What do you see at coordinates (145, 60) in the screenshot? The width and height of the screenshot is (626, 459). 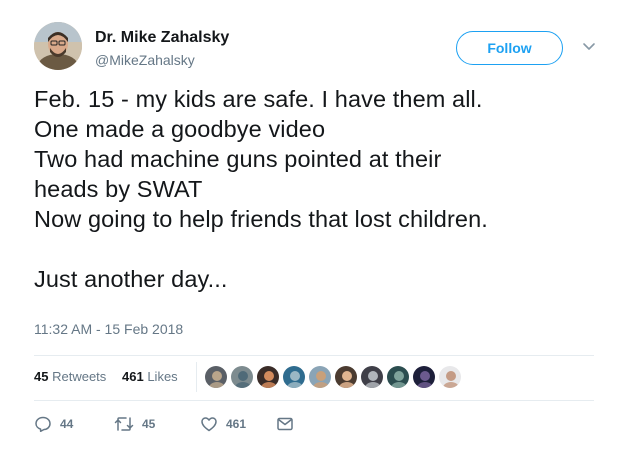 I see `author-handle: @MikeZahalsky` at bounding box center [145, 60].